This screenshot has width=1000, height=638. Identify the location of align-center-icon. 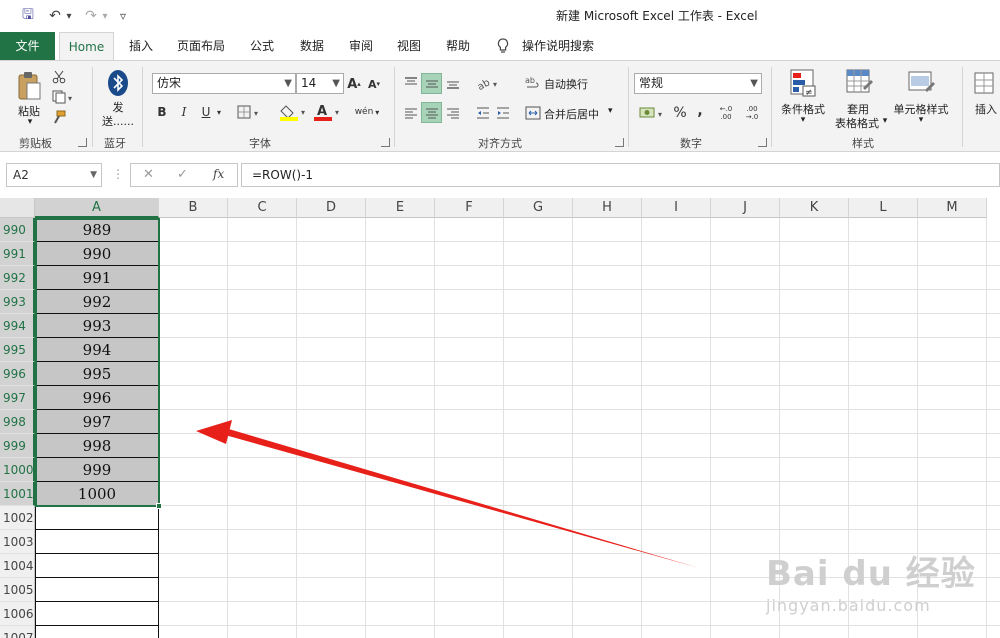
(431, 112).